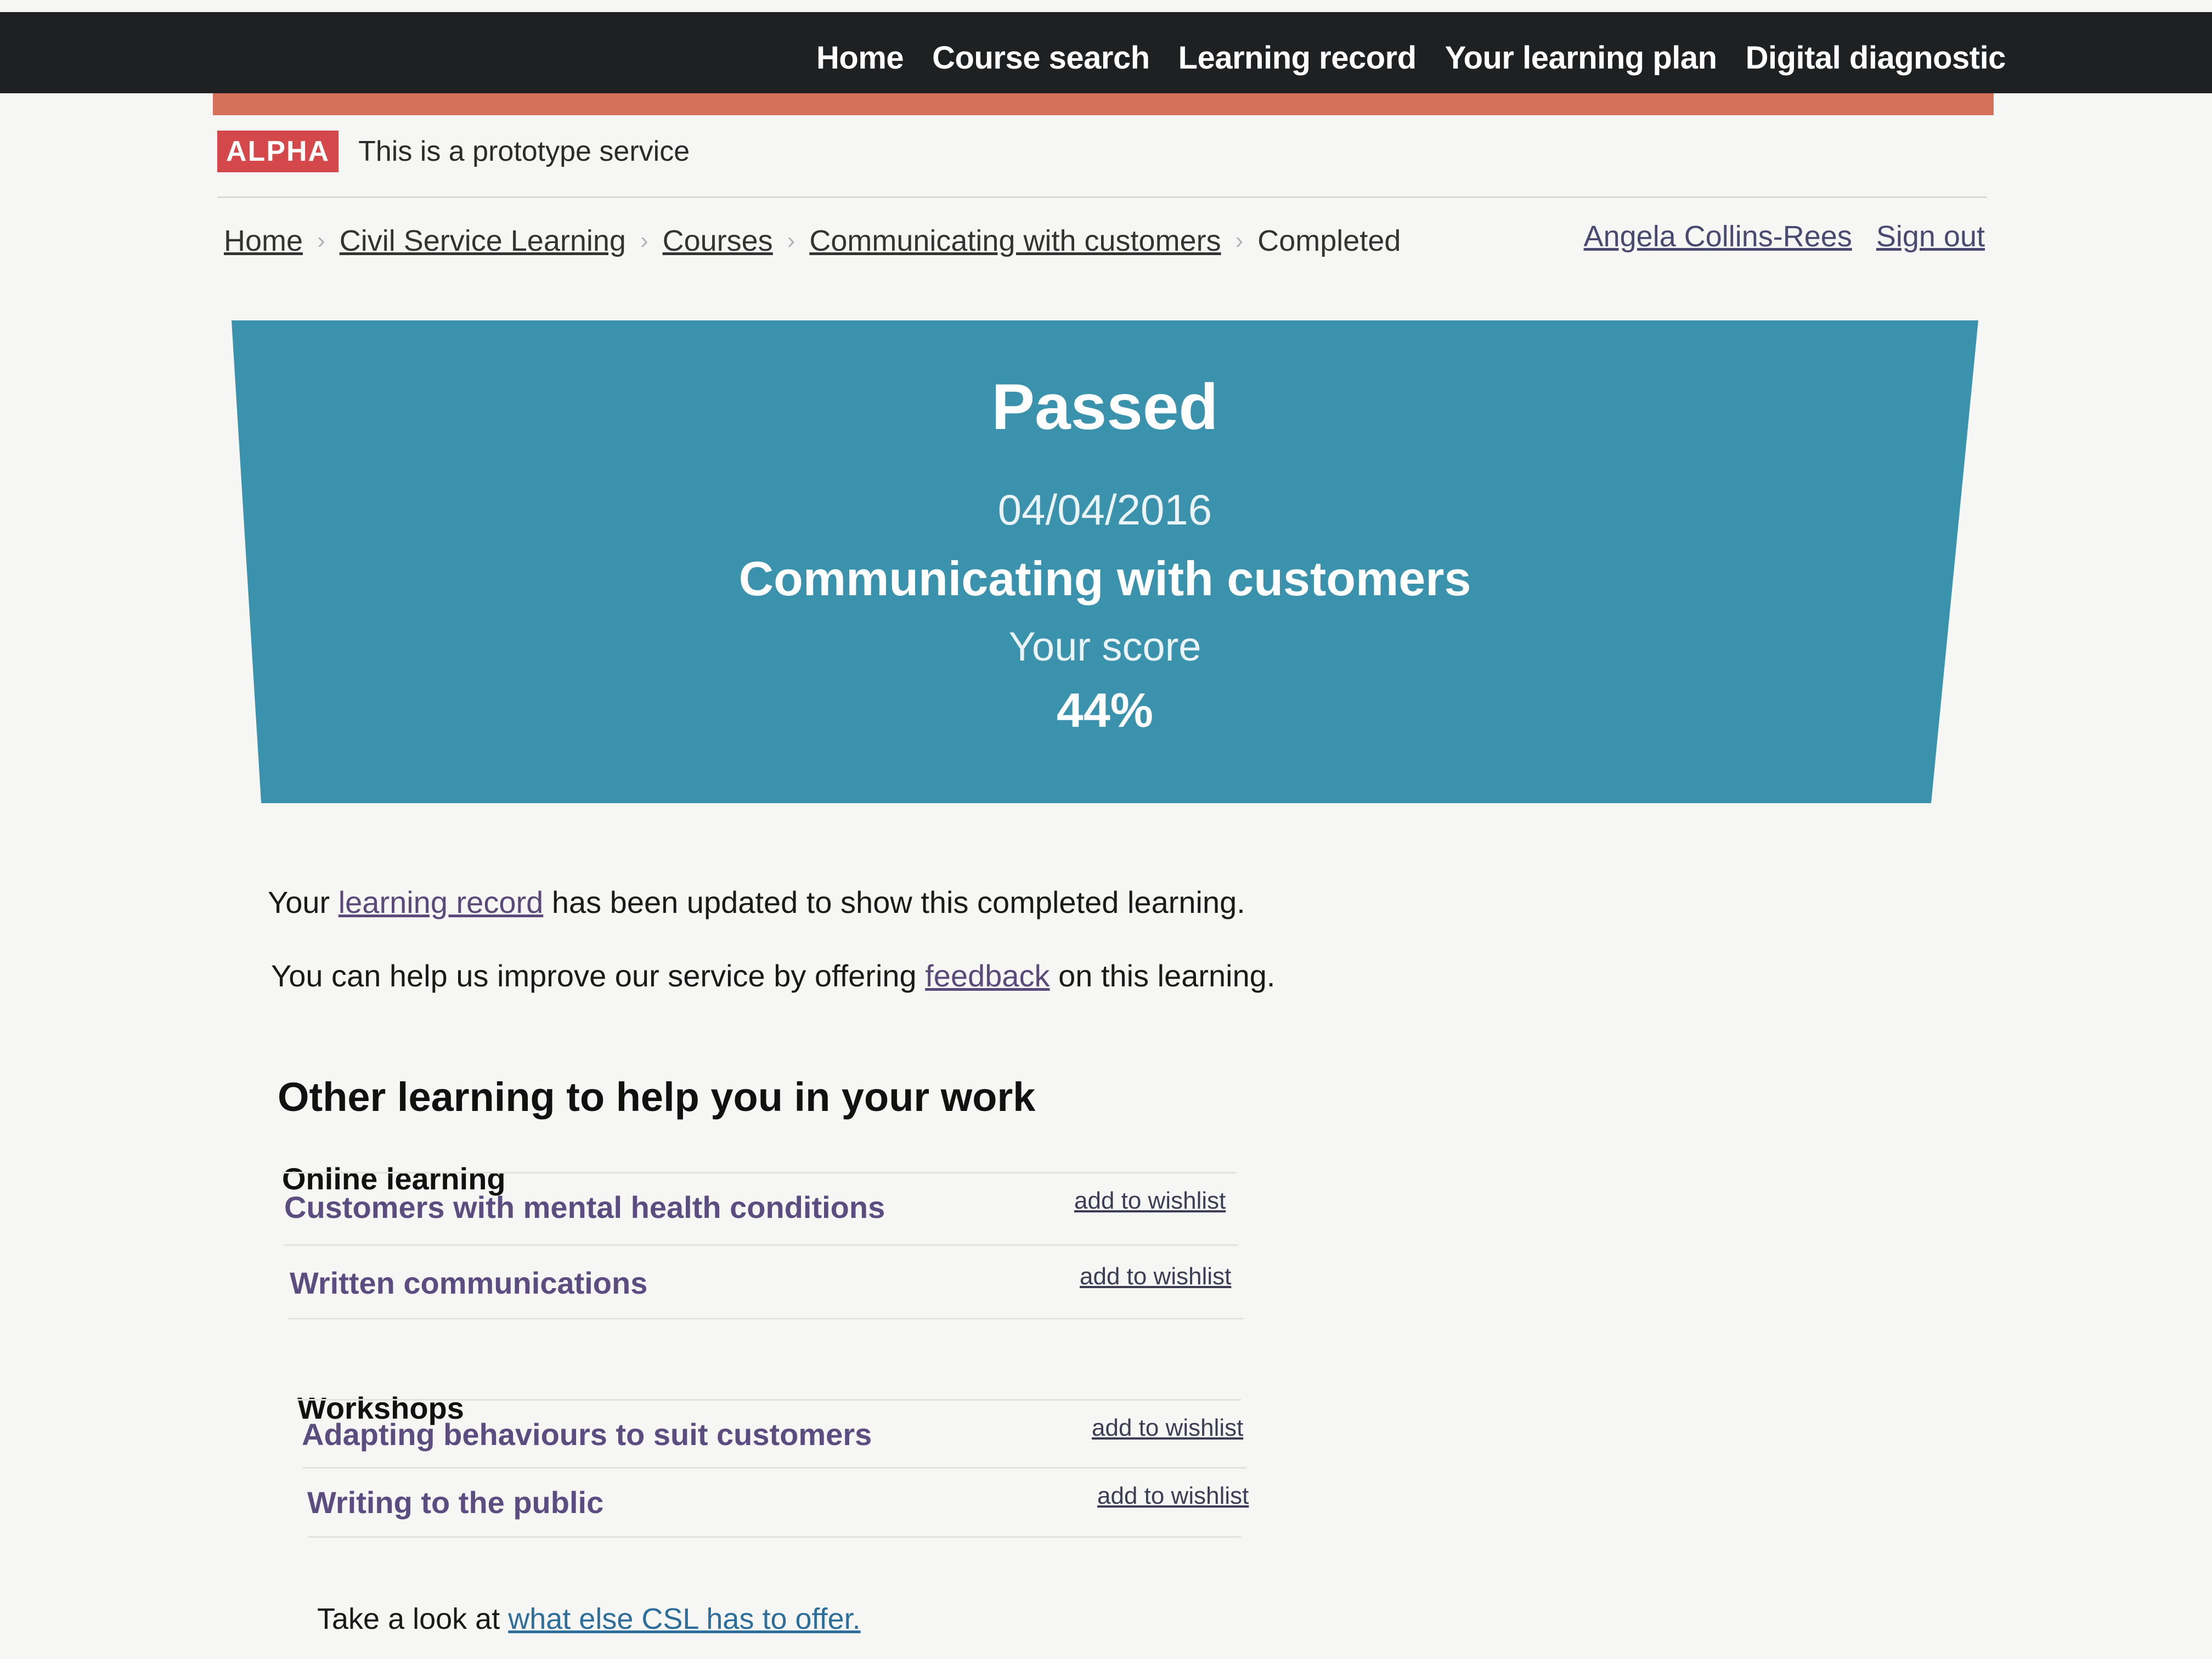  Describe the element at coordinates (468, 1283) in the screenshot. I see `course-link: Written communications` at that location.